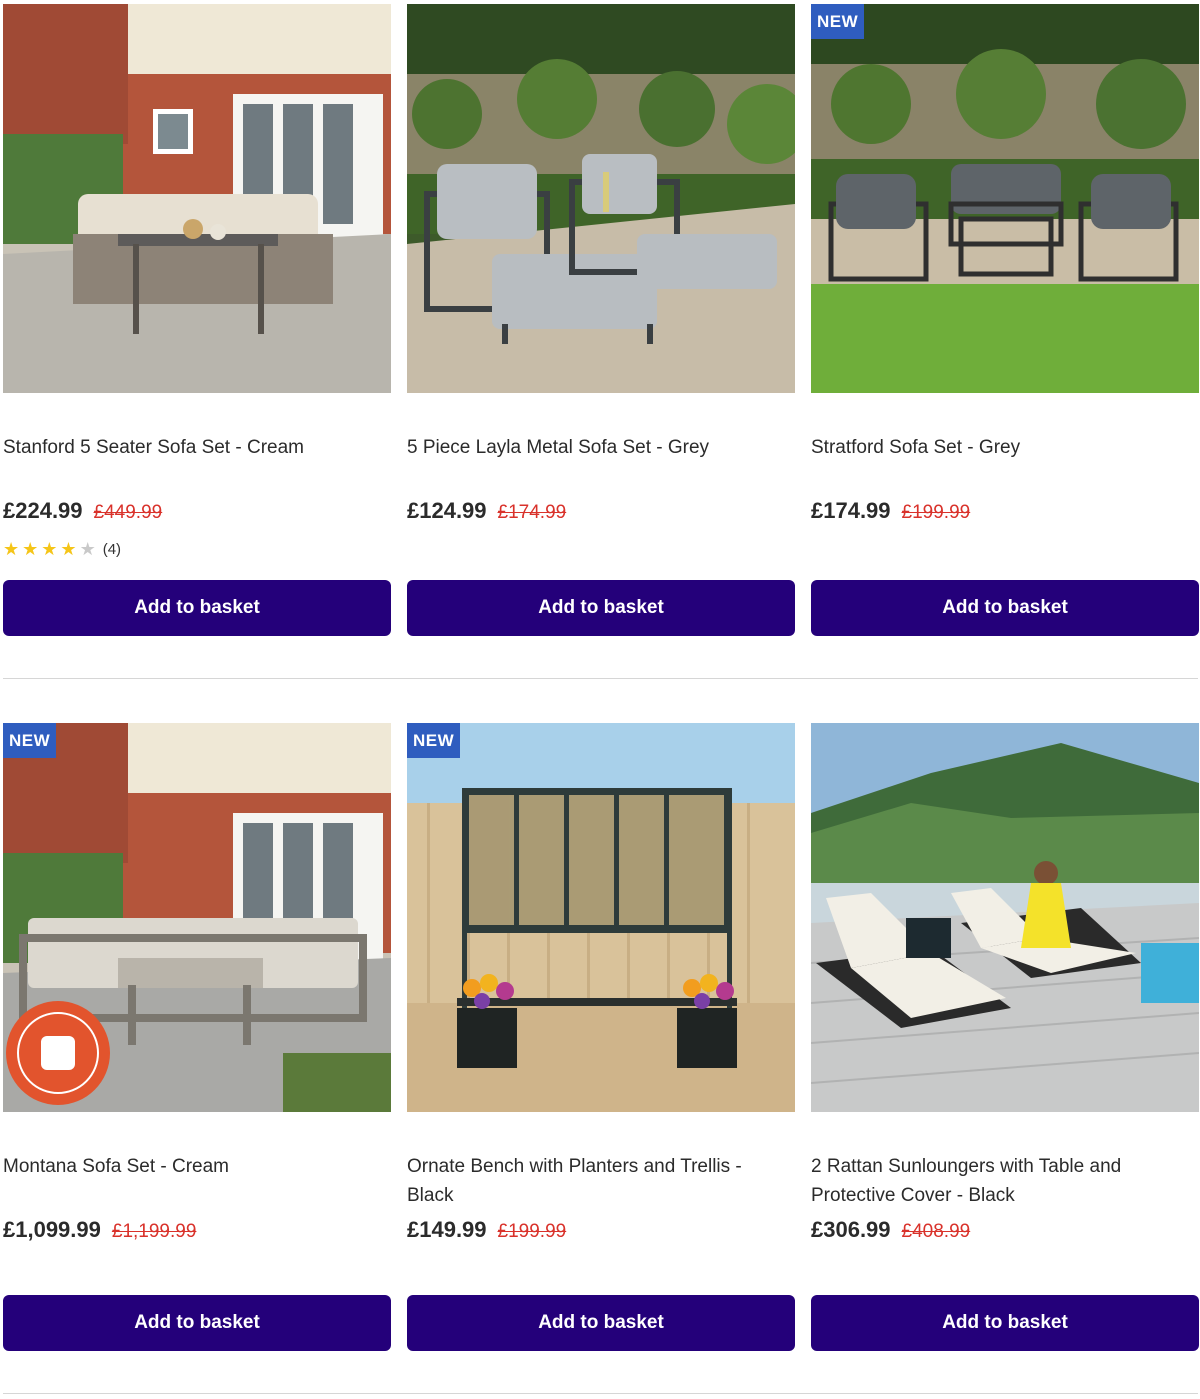 Image resolution: width=1200 pixels, height=1399 pixels. I want to click on price-block: £224.99 £449.99, so click(82, 511).